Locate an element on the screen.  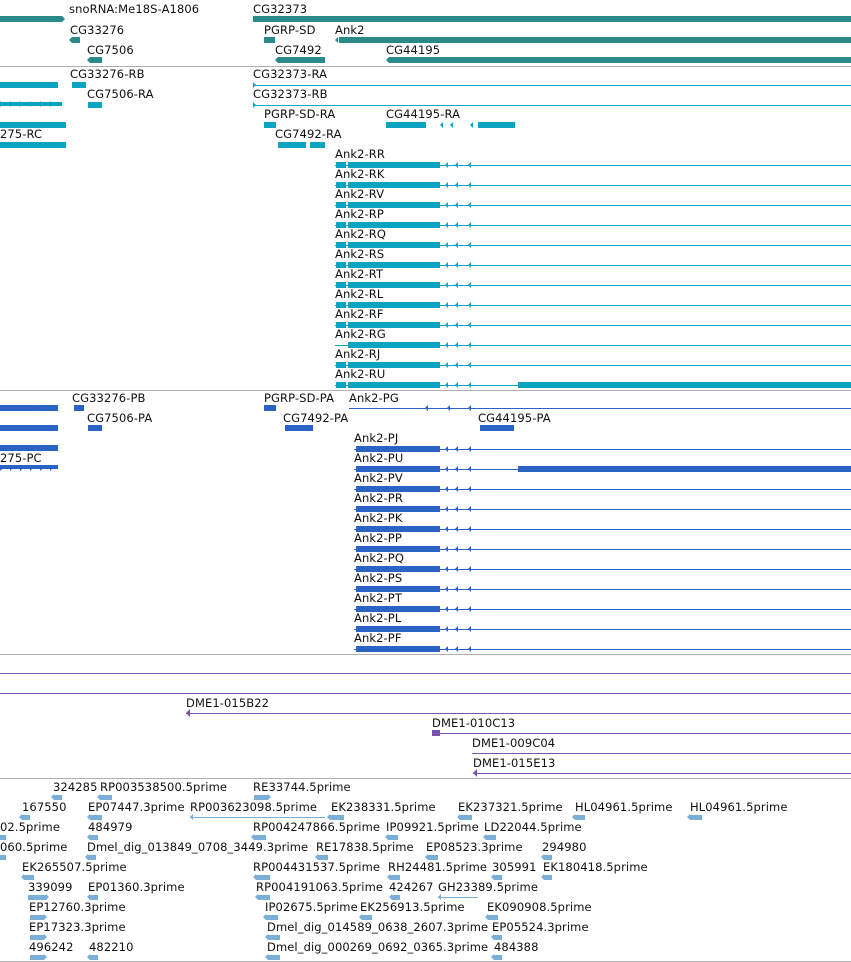
feature-label: 060.5prime is located at coordinates (33, 847).